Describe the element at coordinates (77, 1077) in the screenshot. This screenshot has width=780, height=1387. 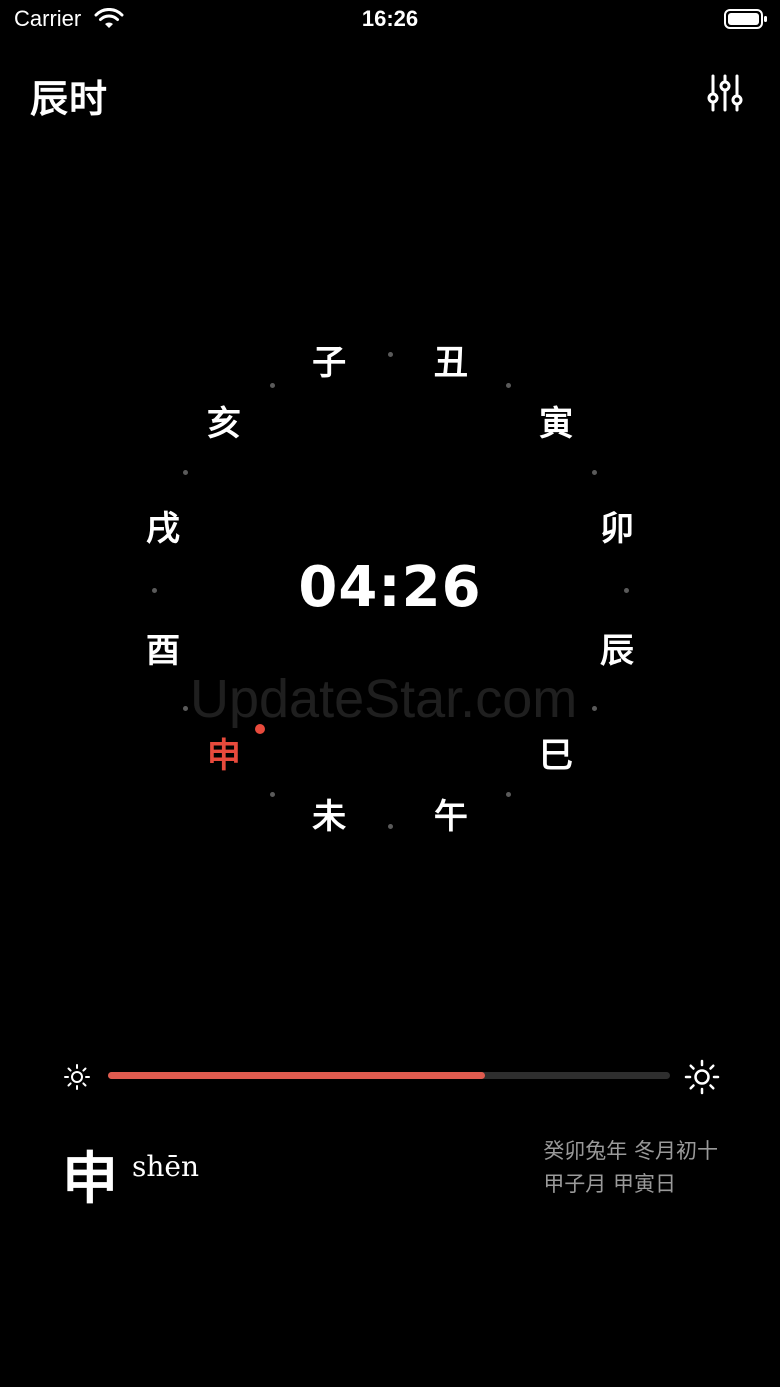
I see `sun-small-icon` at that location.